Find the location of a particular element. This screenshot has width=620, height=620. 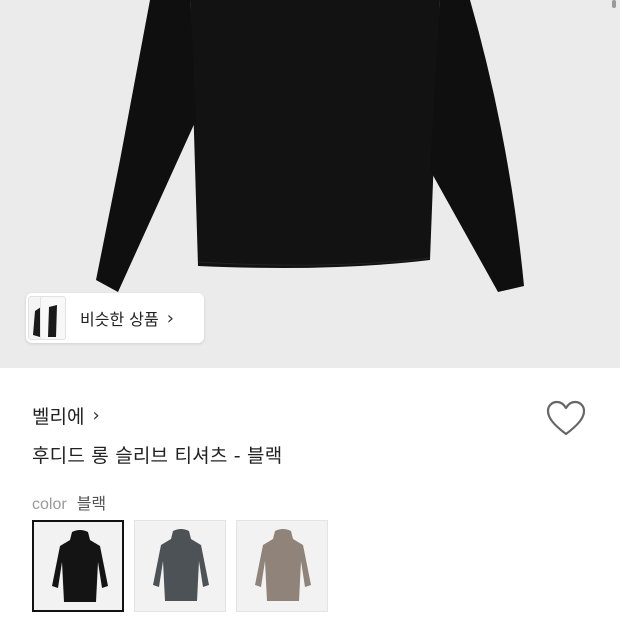

scroll-indicator is located at coordinates (614, 4).